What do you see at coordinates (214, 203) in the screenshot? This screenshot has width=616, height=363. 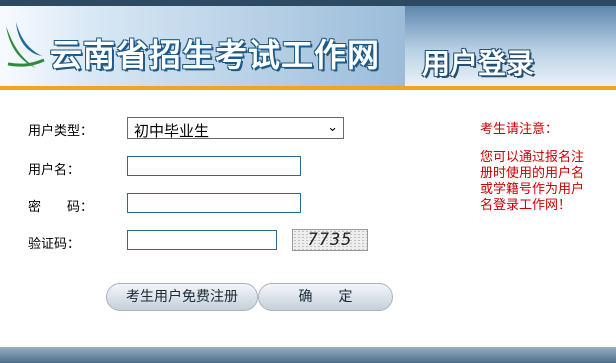 I see `password-input` at bounding box center [214, 203].